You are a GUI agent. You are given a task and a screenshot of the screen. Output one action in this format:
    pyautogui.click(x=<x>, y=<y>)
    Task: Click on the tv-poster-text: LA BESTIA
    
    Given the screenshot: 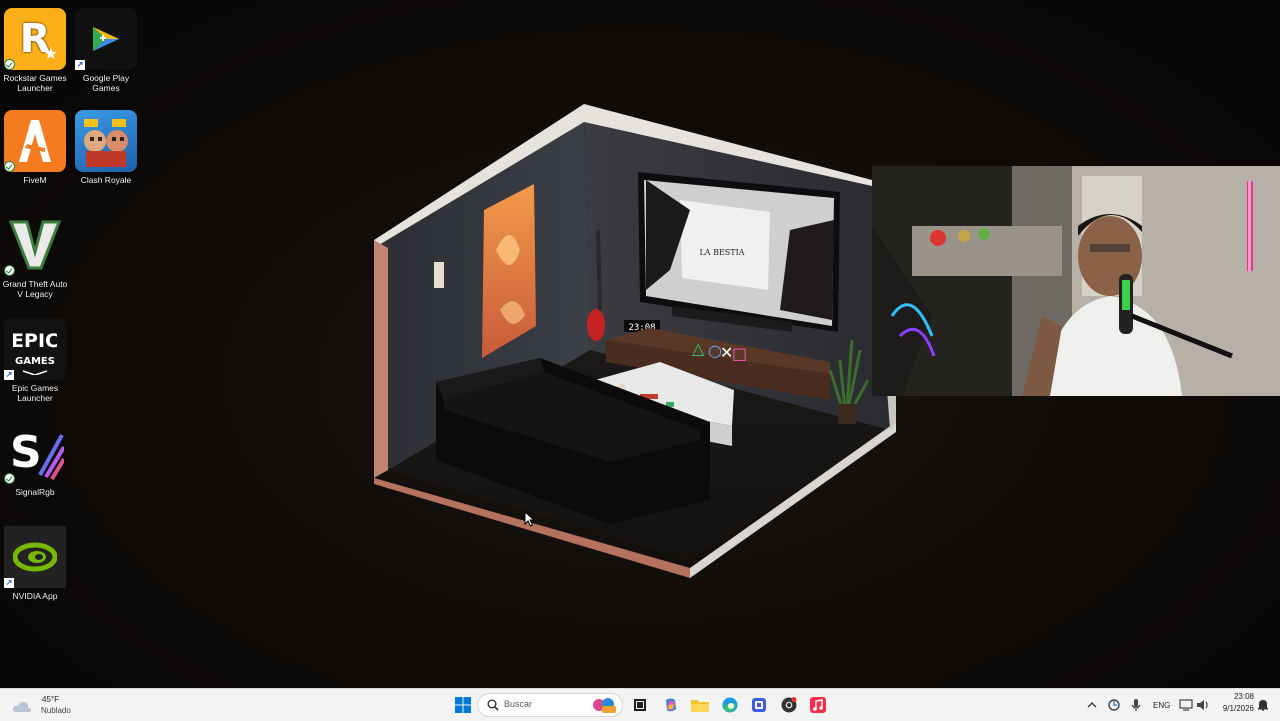 What is the action you would take?
    pyautogui.click(x=721, y=252)
    